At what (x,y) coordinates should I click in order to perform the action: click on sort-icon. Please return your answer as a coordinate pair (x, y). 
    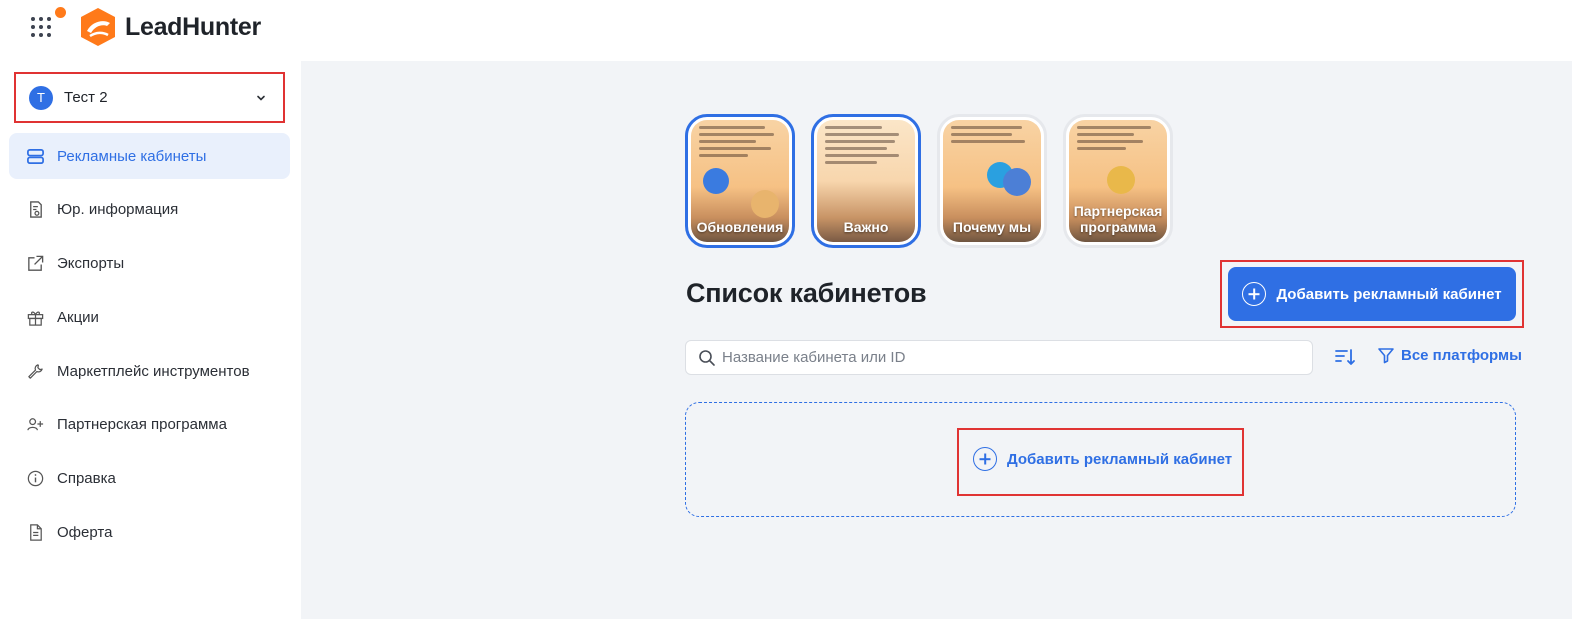
    Looking at the image, I should click on (1345, 357).